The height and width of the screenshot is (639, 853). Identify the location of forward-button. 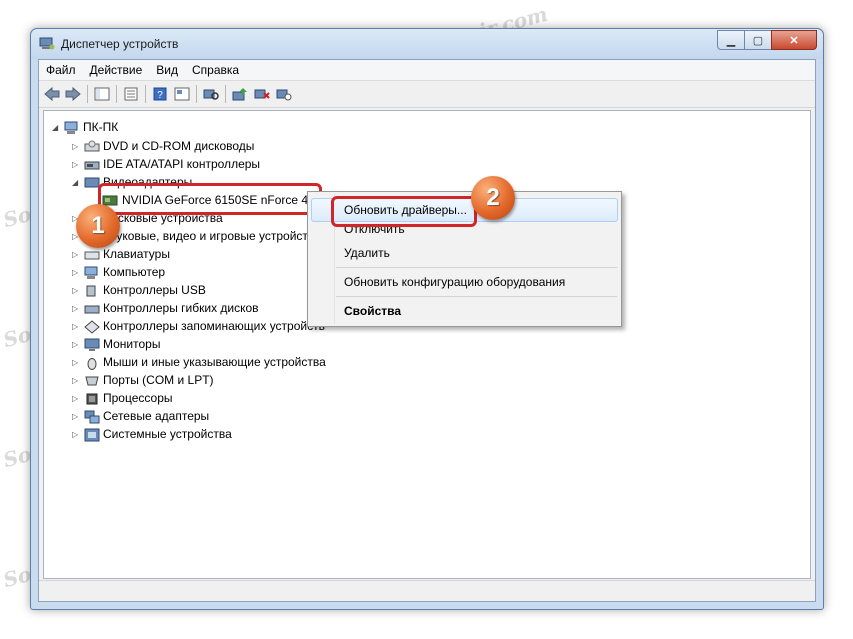
(73, 94).